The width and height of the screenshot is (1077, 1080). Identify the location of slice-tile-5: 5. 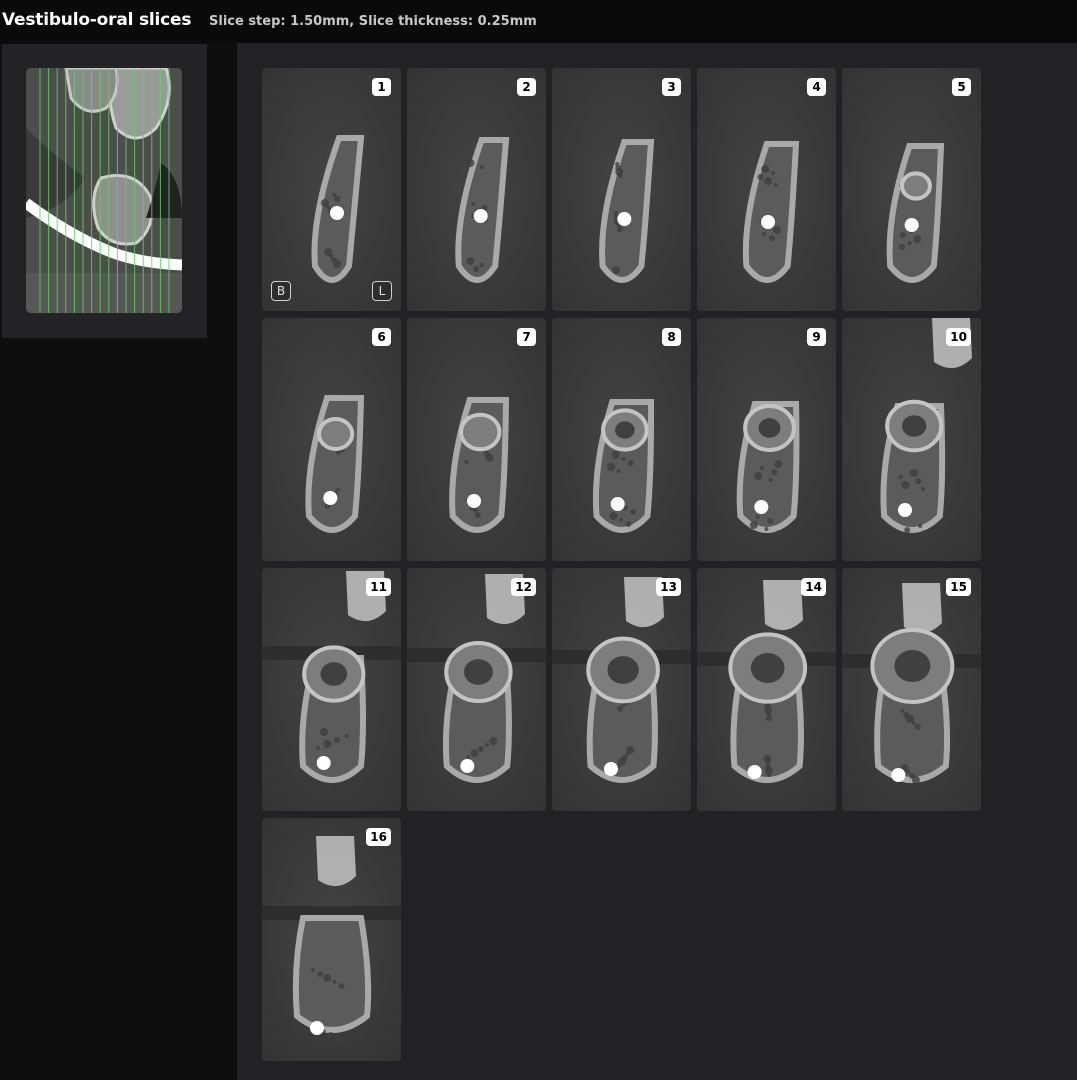
(911, 189).